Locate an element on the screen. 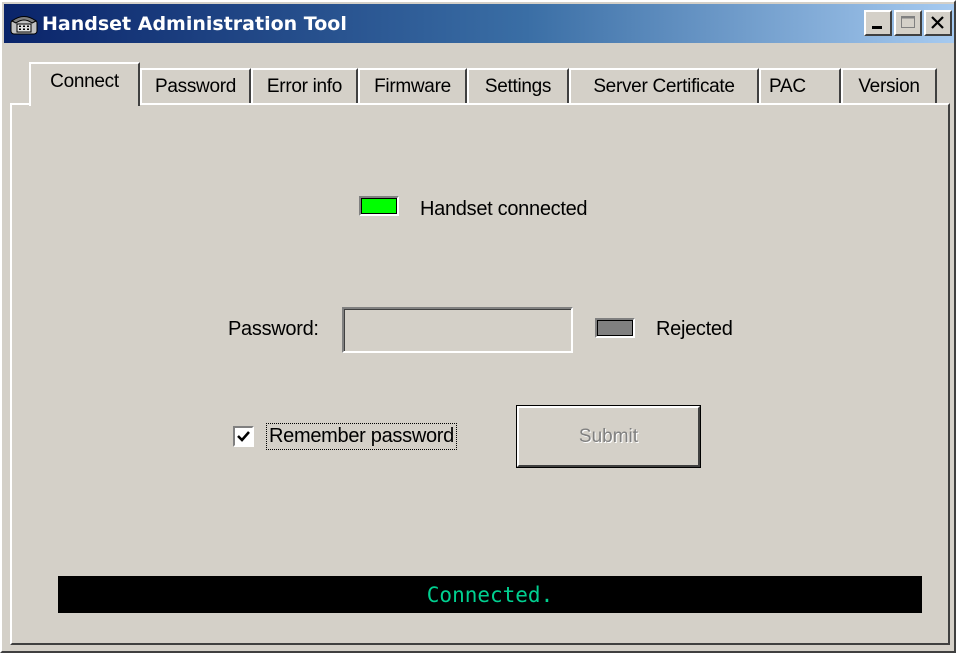 The image size is (956, 653). window-controls is located at coordinates (907, 23).